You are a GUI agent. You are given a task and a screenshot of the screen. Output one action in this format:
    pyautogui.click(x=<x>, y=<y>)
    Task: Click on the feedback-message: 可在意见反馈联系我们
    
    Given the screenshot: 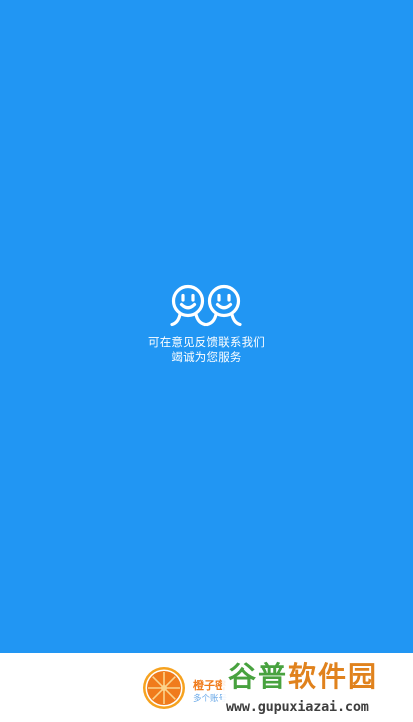 What is the action you would take?
    pyautogui.click(x=206, y=342)
    